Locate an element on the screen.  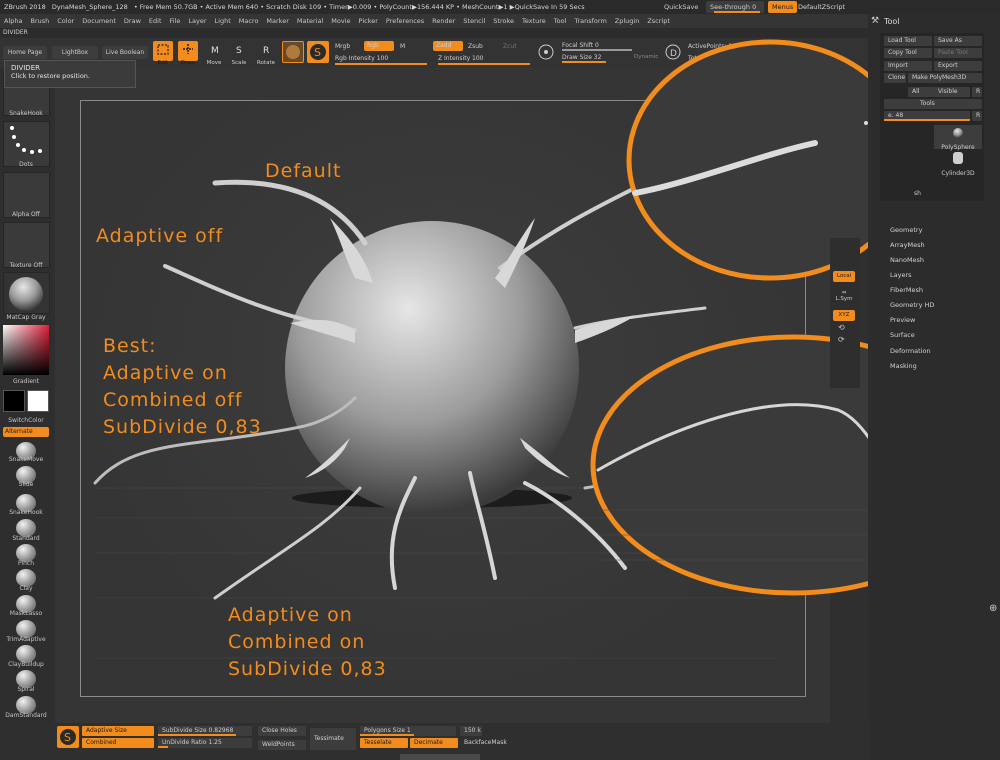
decimate-button: Decimate is located at coordinates (434, 743).